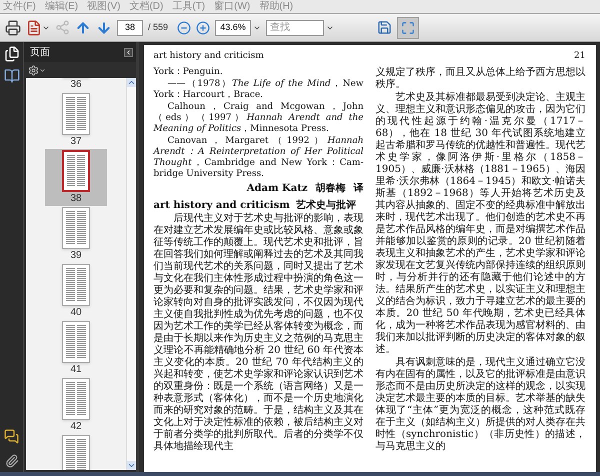  I want to click on translator-name: 胡春梅, so click(331, 188).